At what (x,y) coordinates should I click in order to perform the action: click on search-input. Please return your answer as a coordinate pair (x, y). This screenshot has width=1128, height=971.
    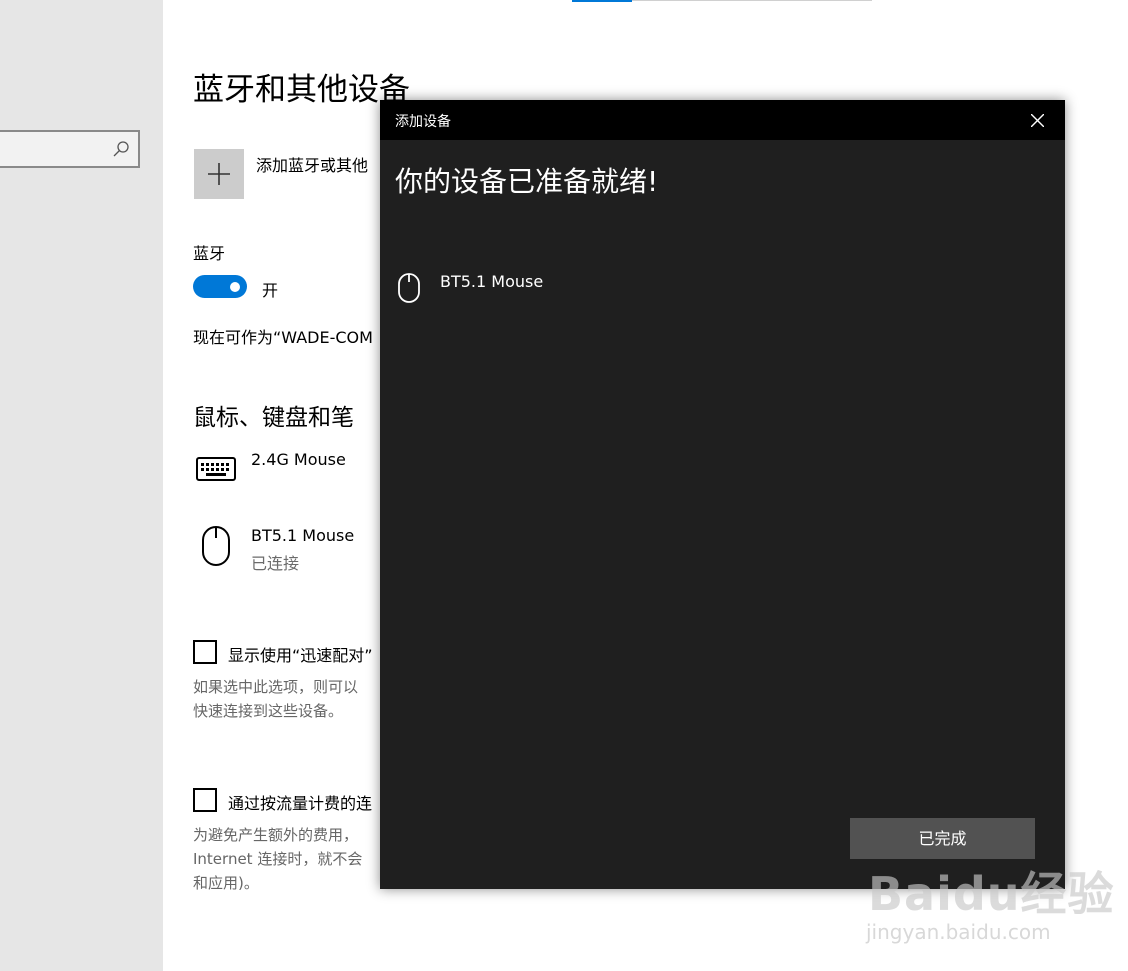
    Looking at the image, I should click on (70, 149).